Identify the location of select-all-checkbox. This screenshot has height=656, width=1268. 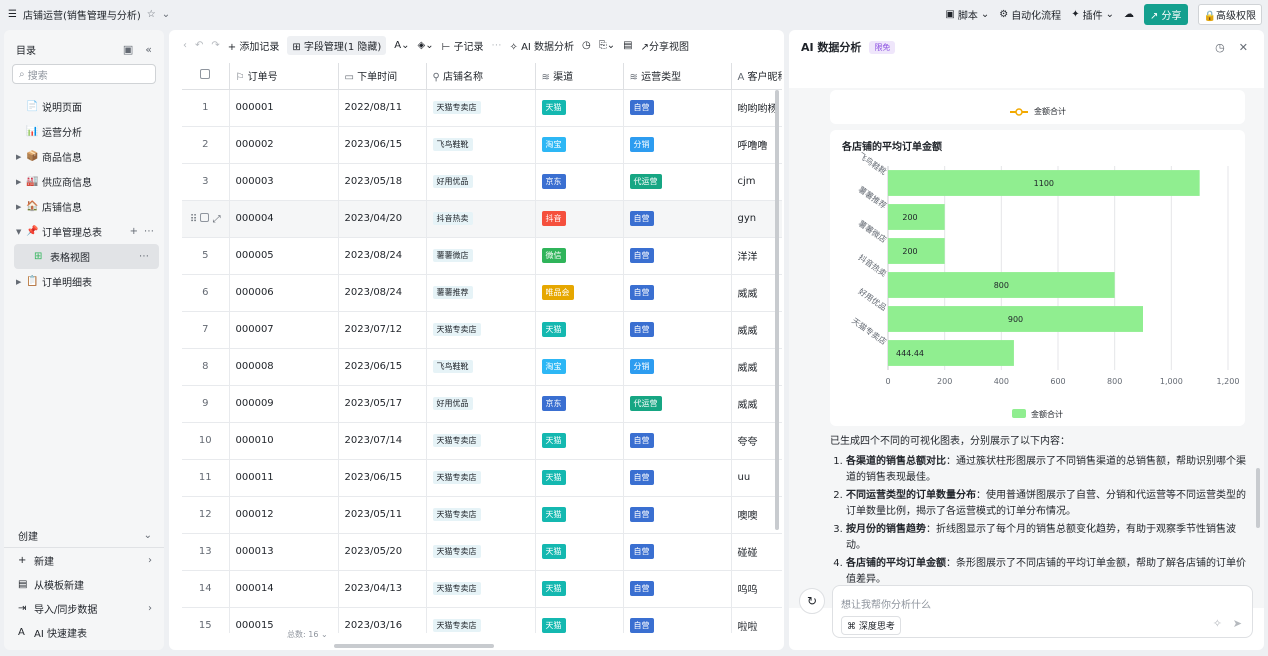
(205, 74).